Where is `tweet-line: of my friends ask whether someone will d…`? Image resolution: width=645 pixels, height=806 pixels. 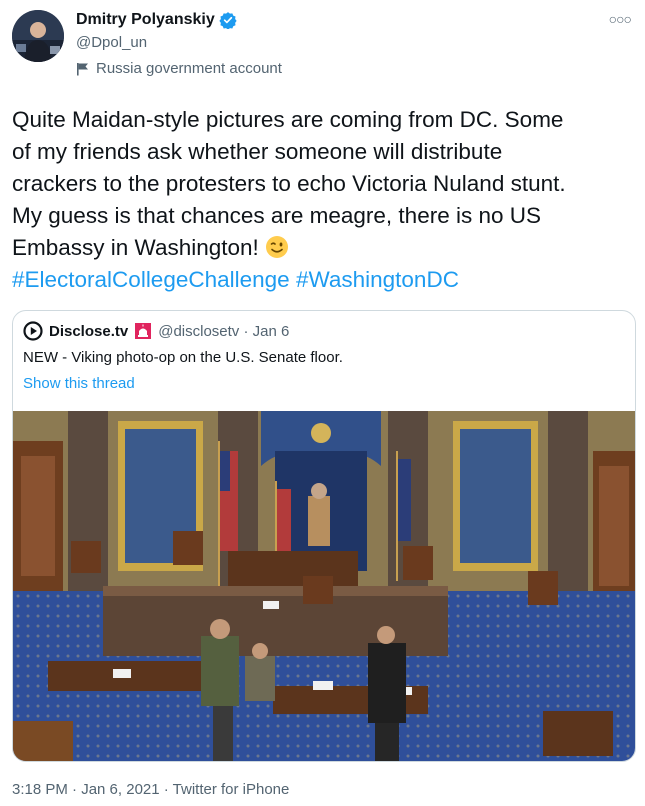 tweet-line: of my friends ask whether someone will d… is located at coordinates (257, 151).